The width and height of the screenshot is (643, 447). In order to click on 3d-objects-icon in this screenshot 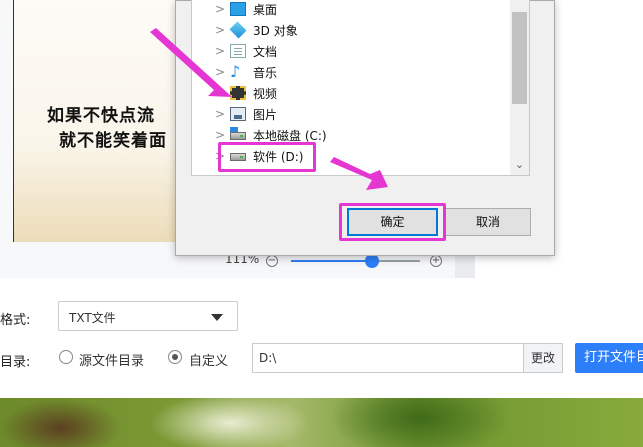, I will do `click(238, 30)`.